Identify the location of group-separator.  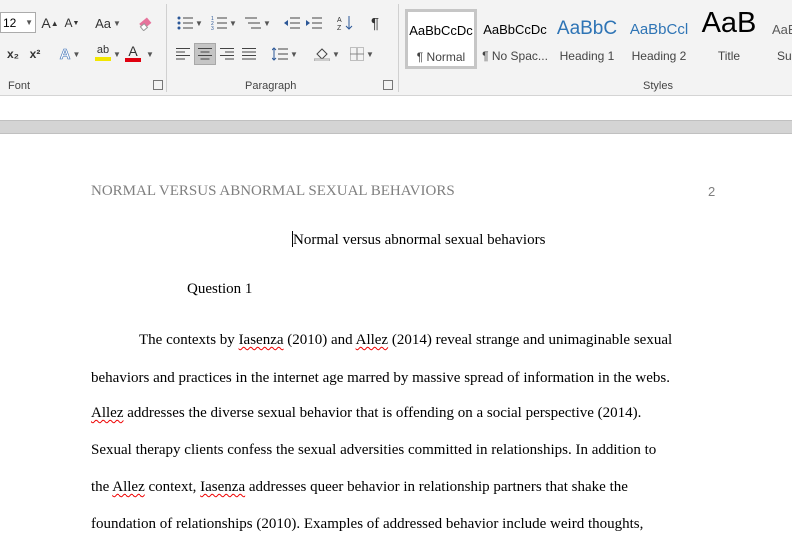
(398, 48).